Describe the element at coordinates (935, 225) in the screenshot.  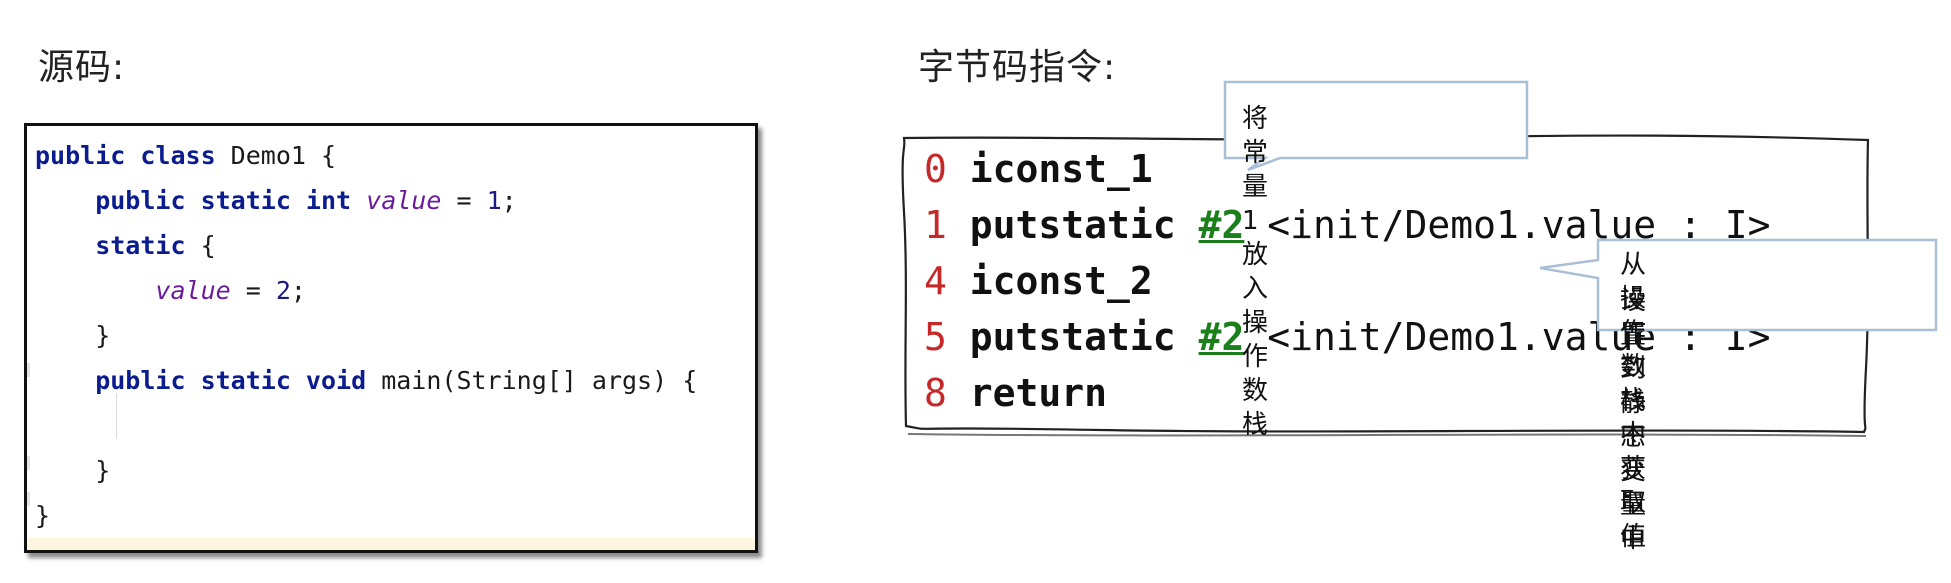
I see `bytecode-offset: 1` at that location.